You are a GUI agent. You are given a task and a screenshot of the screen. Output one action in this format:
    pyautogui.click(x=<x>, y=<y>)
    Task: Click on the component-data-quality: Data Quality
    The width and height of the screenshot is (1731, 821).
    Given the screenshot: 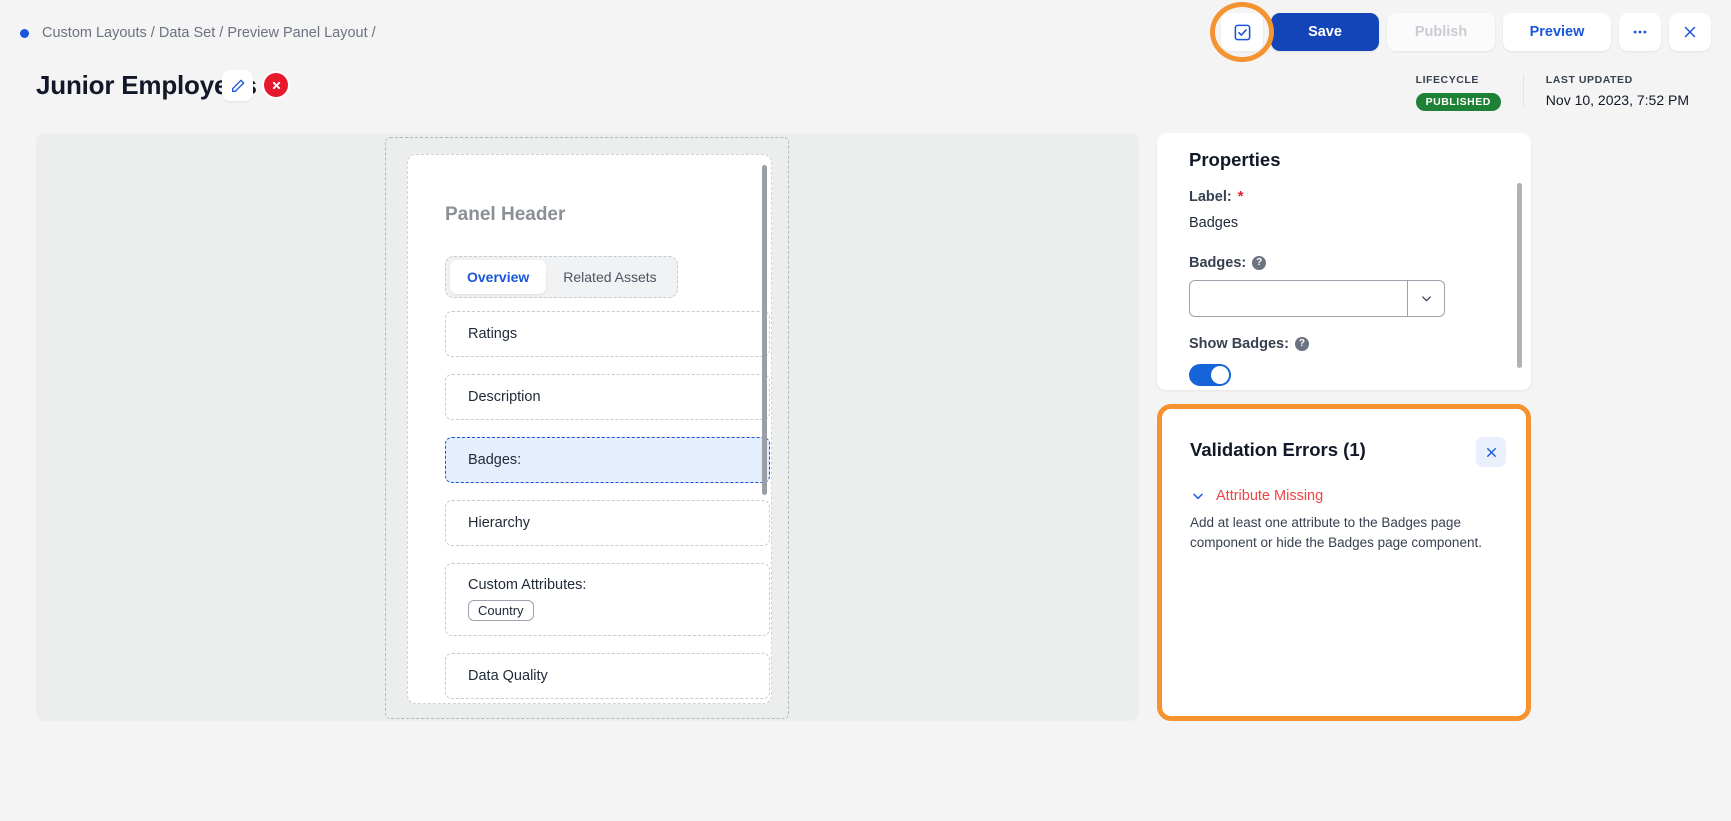 What is the action you would take?
    pyautogui.click(x=607, y=676)
    